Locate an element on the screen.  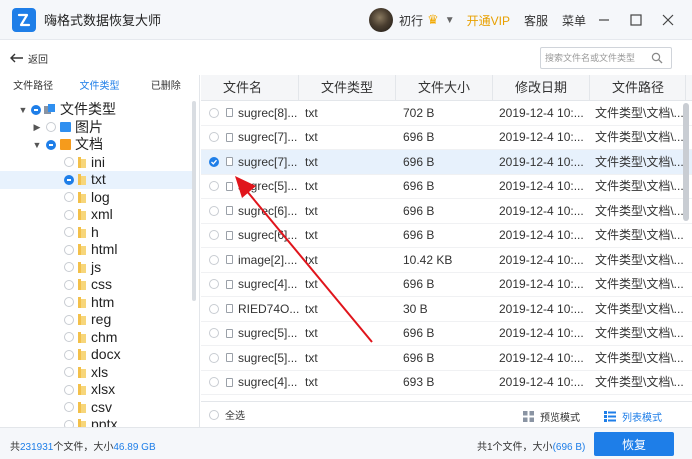
tree-node-document: ▼ 文档 is located at coordinates (98, 145).